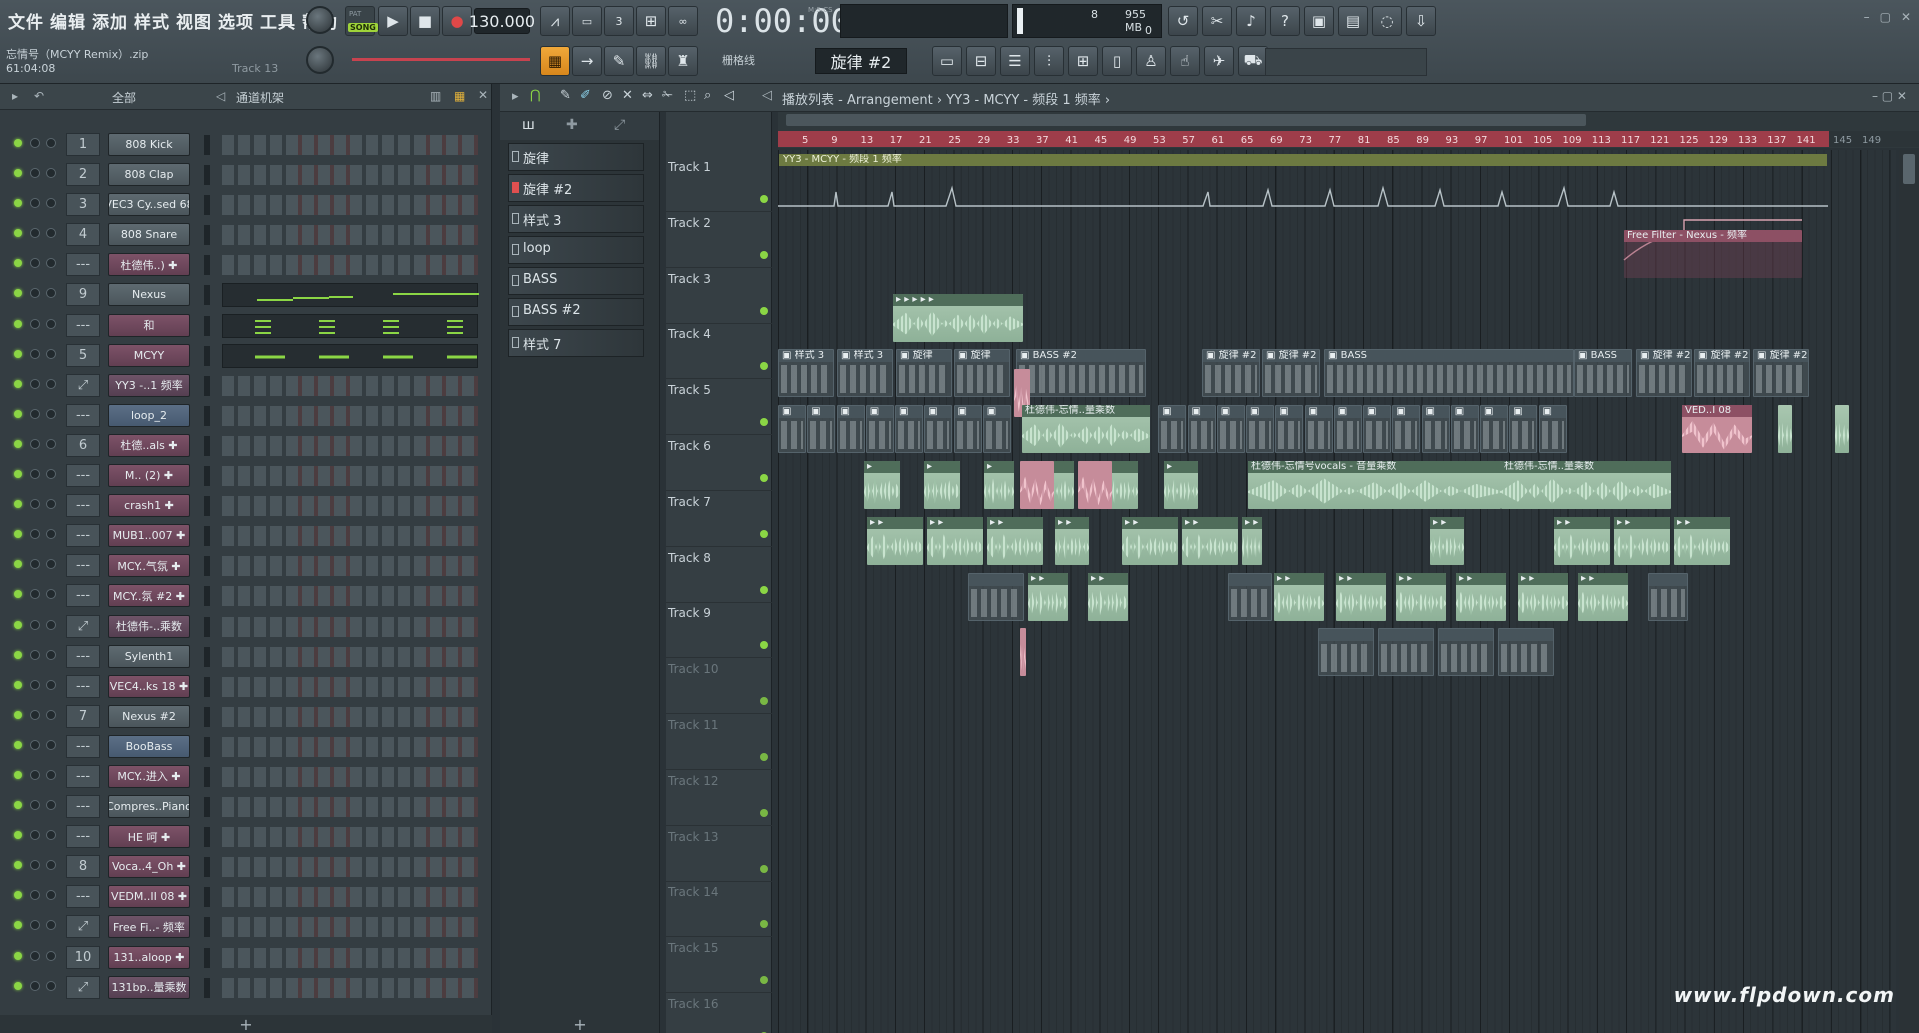 Image resolution: width=1919 pixels, height=1033 pixels. What do you see at coordinates (1874, 139) in the screenshot?
I see `ruler-extension: 145 149` at bounding box center [1874, 139].